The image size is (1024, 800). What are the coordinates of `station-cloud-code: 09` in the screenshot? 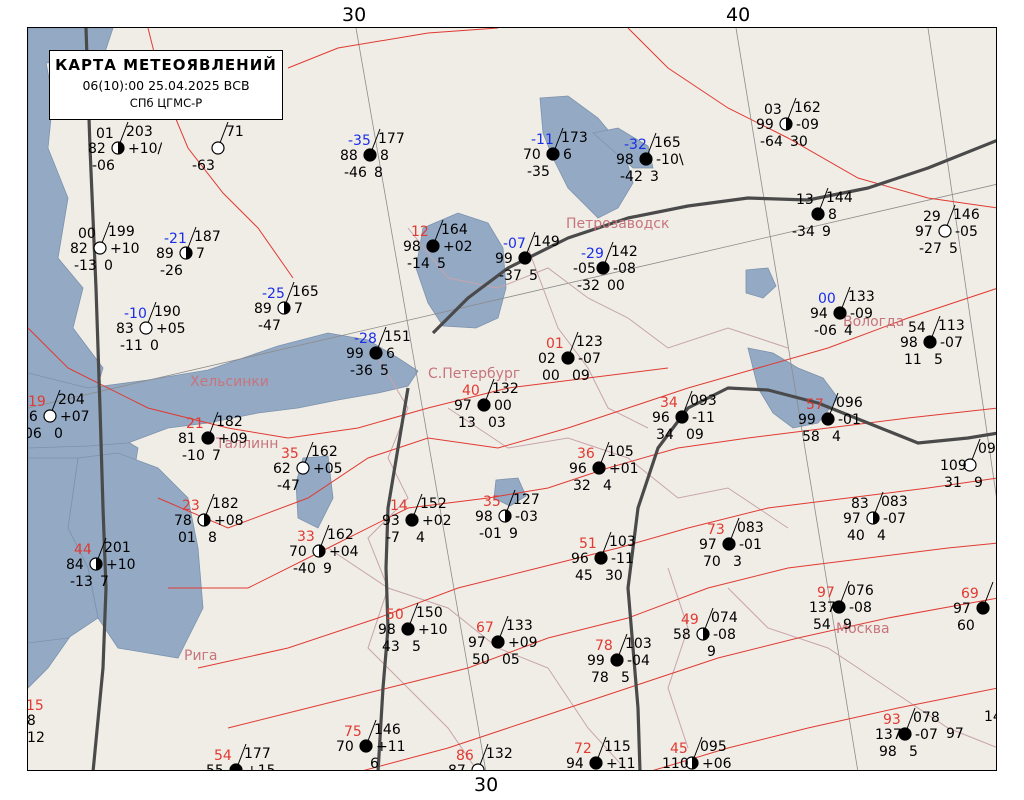 It's located at (581, 376).